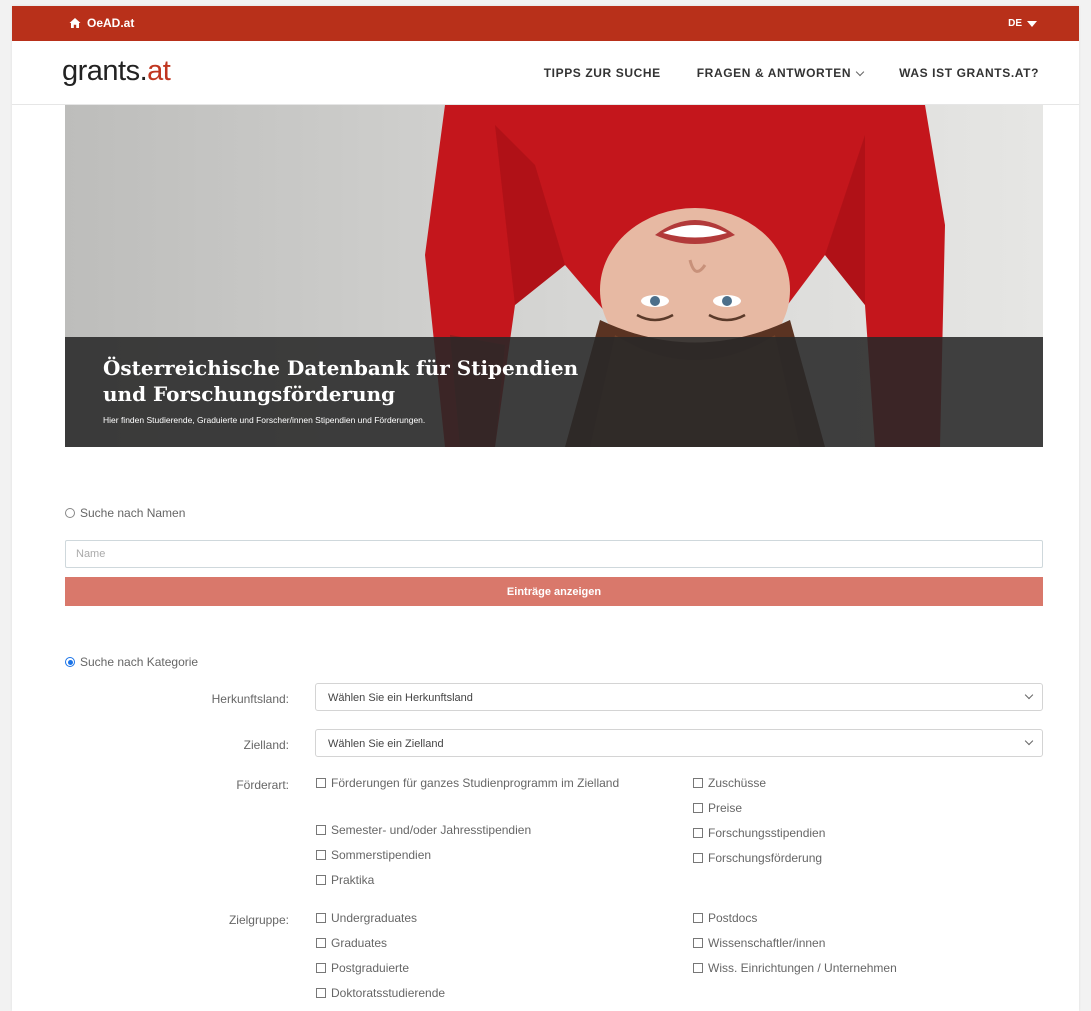  Describe the element at coordinates (400, 698) in the screenshot. I see `herkunftsland-value: Wählen Sie ein Herkunftsland` at that location.